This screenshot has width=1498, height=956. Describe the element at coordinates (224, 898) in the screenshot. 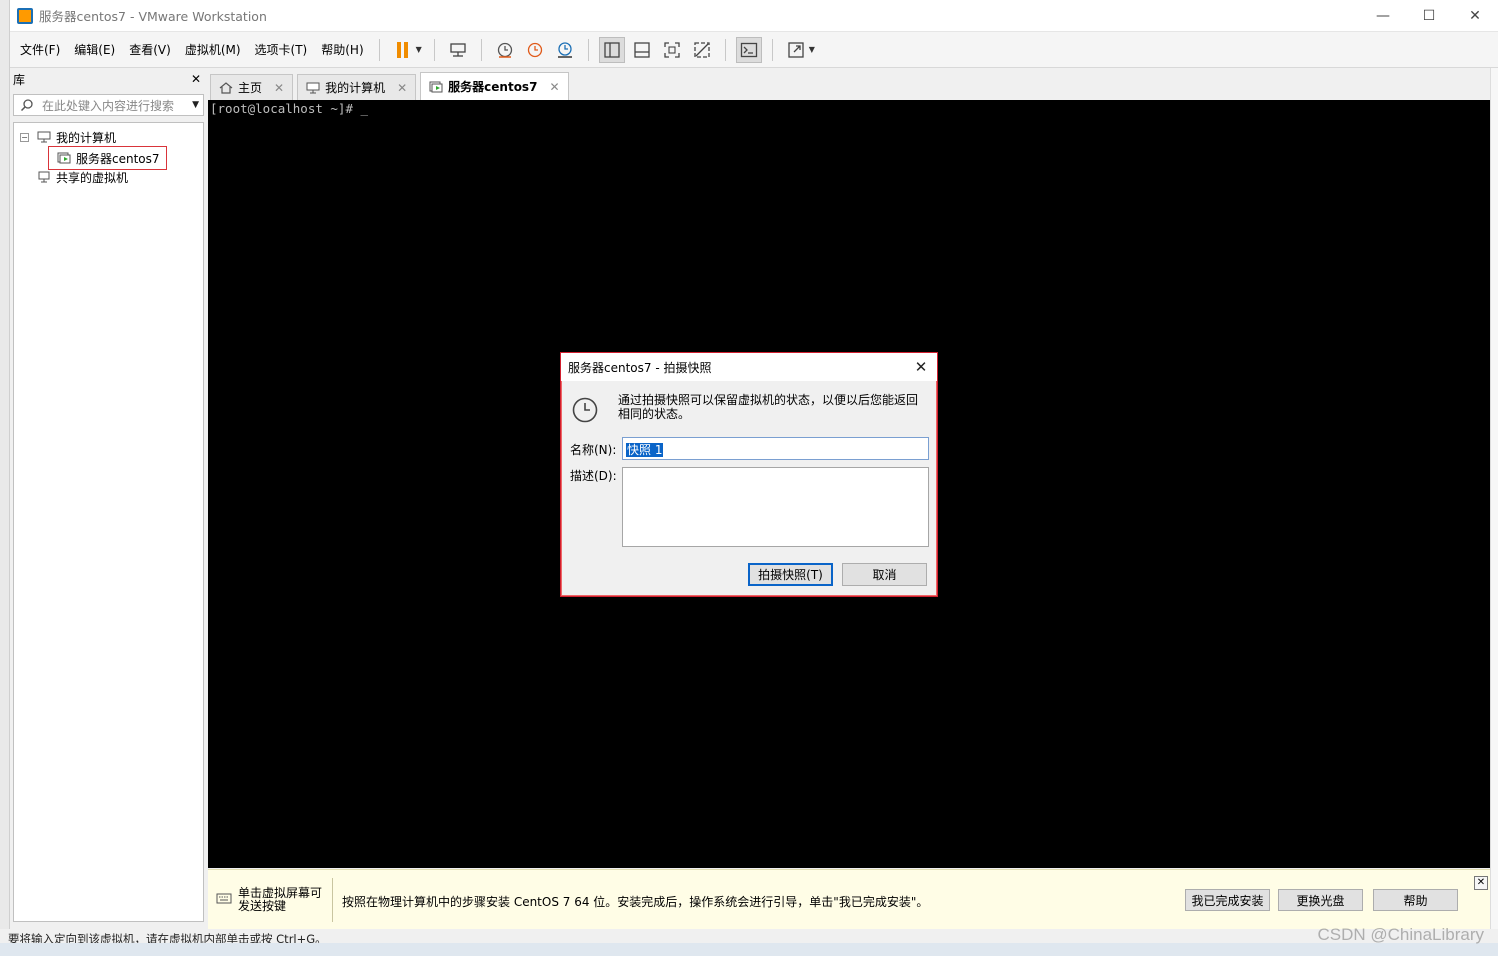

I see `keyboard-icon` at that location.